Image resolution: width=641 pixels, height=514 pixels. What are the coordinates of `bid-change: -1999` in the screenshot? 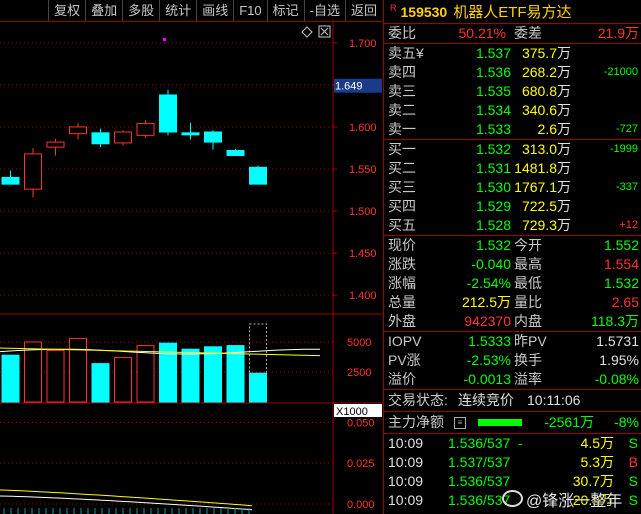 It's located at (623, 149).